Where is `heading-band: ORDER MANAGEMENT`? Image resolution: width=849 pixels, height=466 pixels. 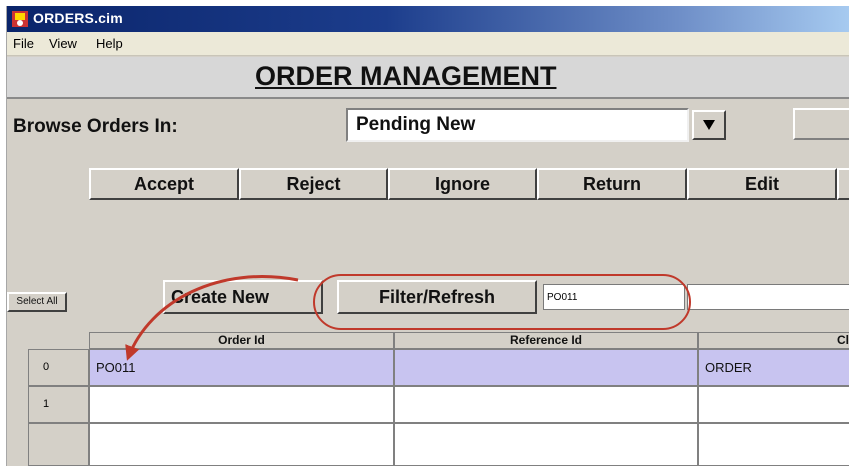
heading-band: ORDER MANAGEMENT is located at coordinates (428, 78).